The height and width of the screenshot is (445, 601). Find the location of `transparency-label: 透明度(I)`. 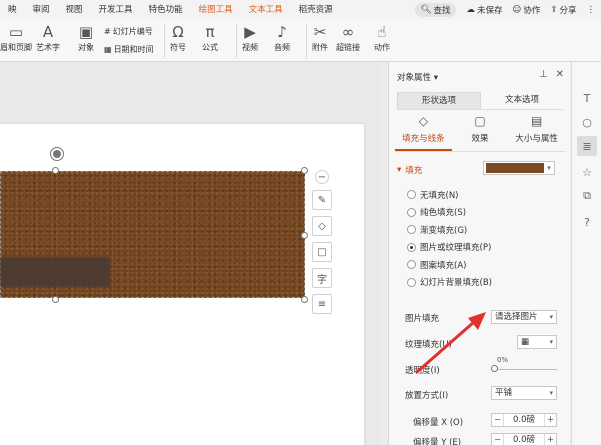

transparency-label: 透明度(I) is located at coordinates (422, 371).